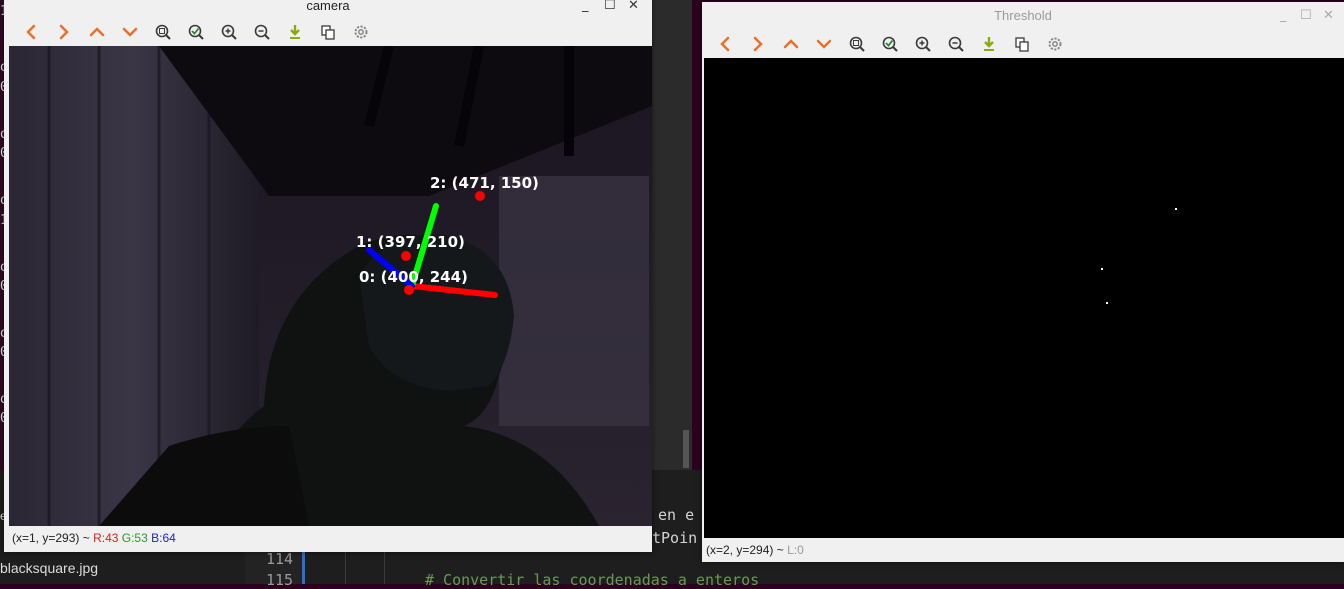 This screenshot has width=1344, height=589. I want to click on point-0-label: 0: (400, 244), so click(413, 277).